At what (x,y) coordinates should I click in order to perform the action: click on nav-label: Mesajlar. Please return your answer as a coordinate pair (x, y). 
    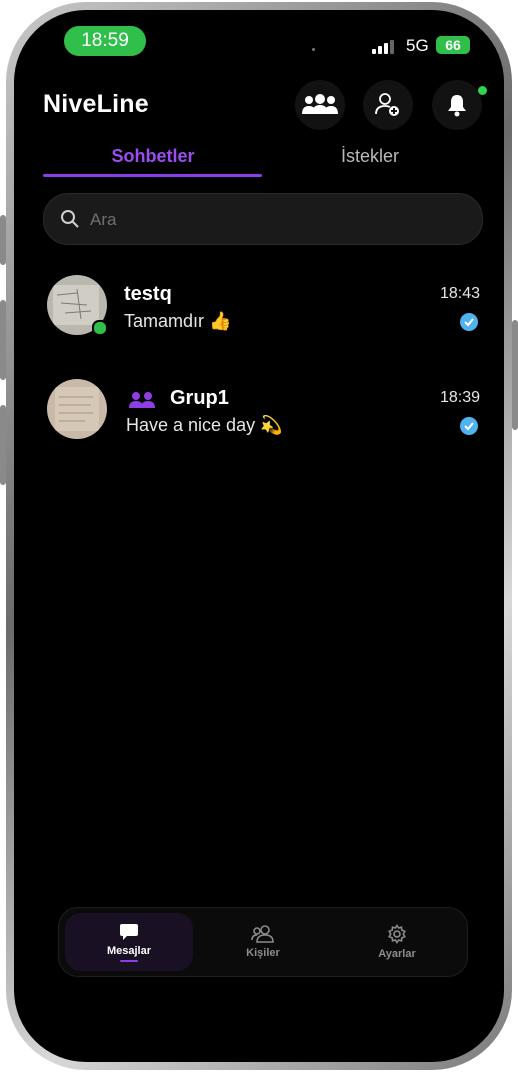
    Looking at the image, I should click on (129, 950).